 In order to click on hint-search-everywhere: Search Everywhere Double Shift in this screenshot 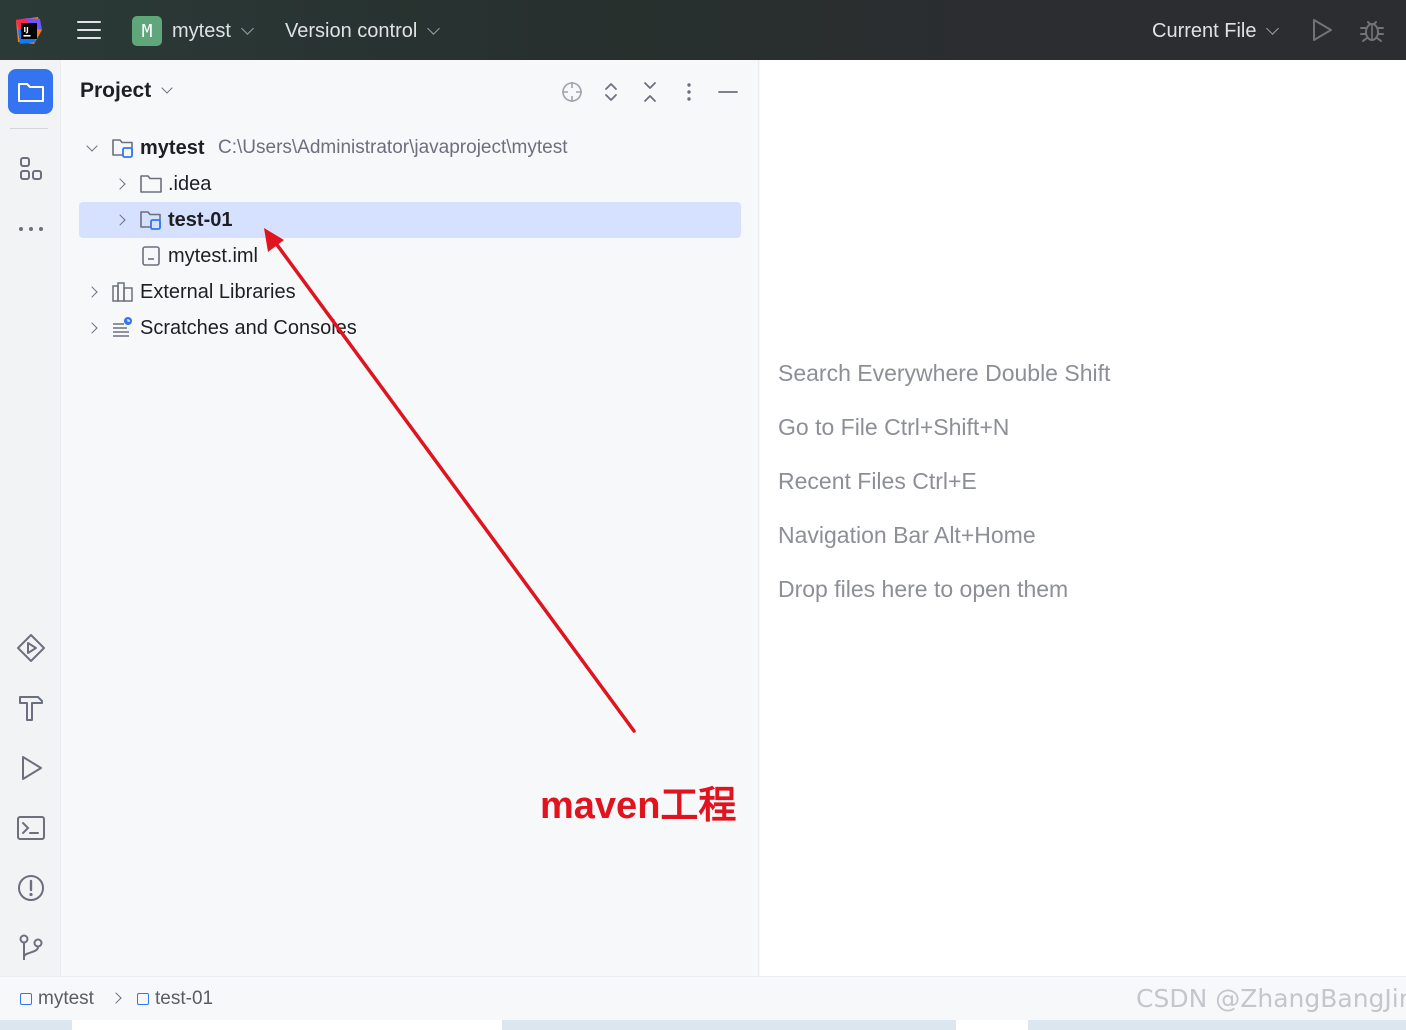, I will do `click(944, 373)`.